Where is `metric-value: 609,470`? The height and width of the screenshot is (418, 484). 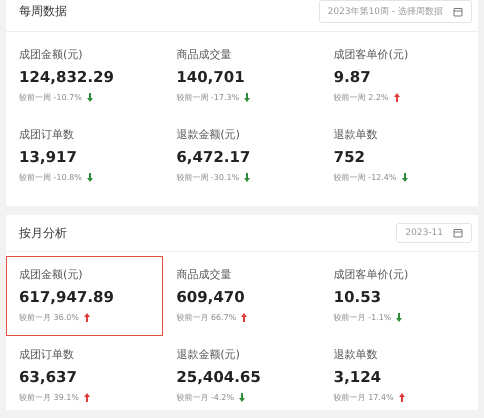
metric-value: 609,470 is located at coordinates (211, 297).